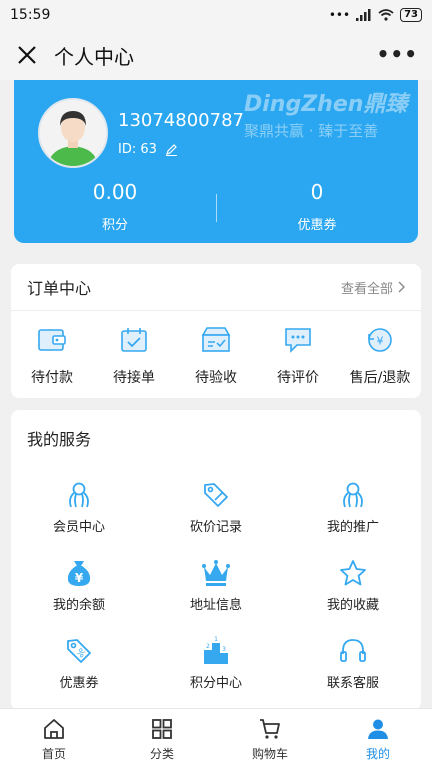  What do you see at coordinates (216, 507) in the screenshot?
I see `service-bargain-records: 砍价记录` at bounding box center [216, 507].